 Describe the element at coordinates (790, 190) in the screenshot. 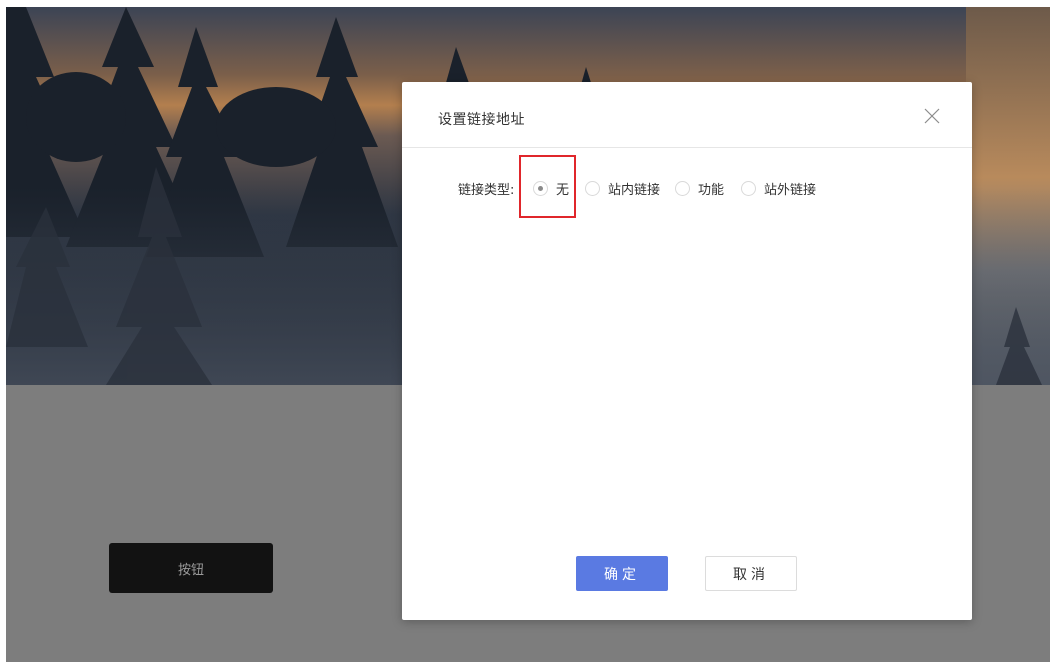

I see `radio-label-external-link: 站外链接` at that location.